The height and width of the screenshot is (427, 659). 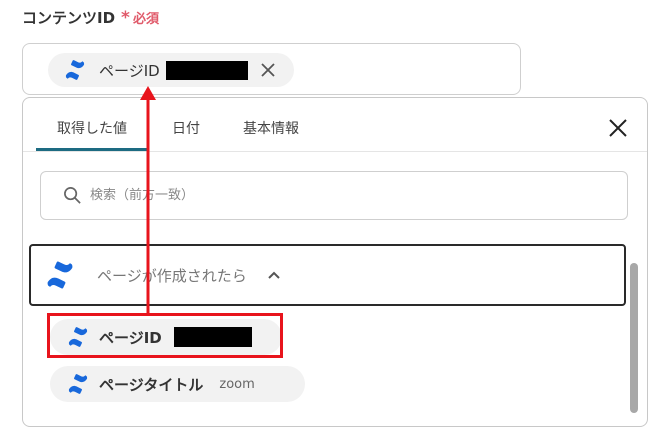 I want to click on required-text: 必須, so click(x=145, y=19).